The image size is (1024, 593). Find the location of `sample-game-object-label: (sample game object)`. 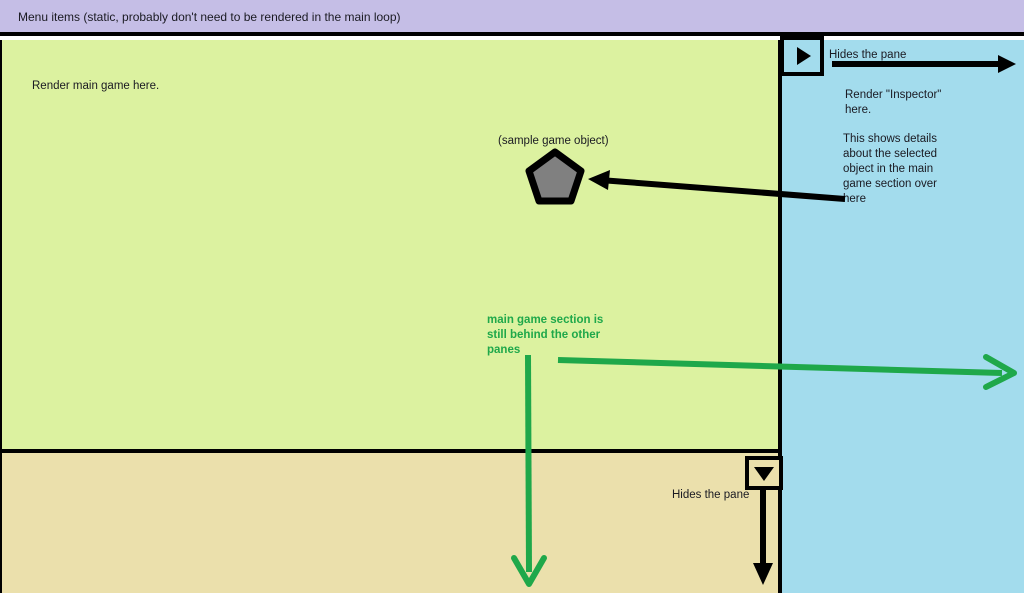

sample-game-object-label: (sample game object) is located at coordinates (553, 141).